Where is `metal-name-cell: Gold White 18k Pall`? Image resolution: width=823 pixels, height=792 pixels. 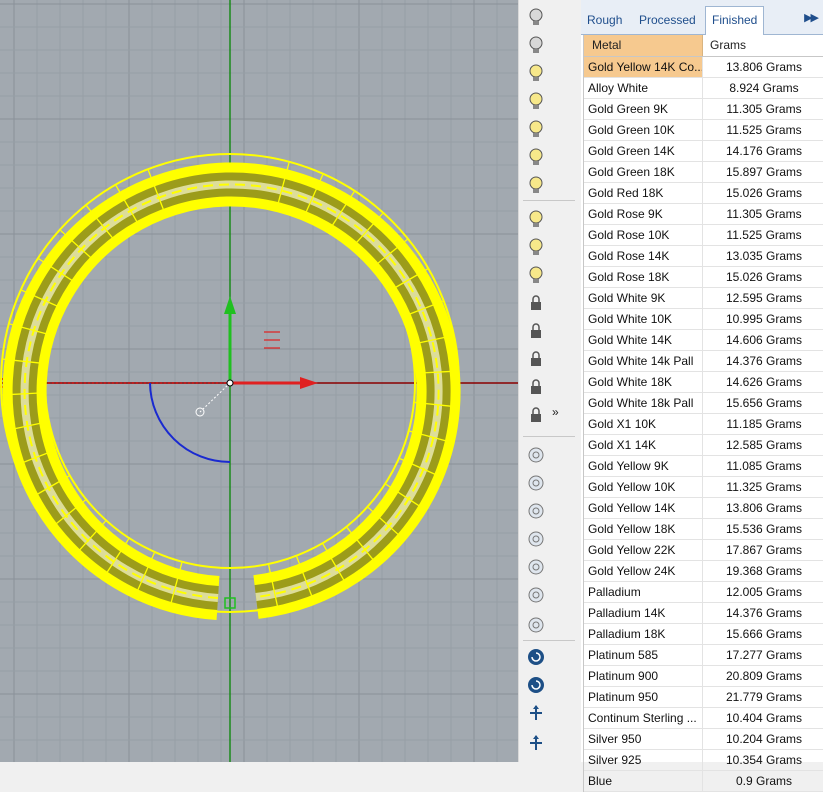
metal-name-cell: Gold White 18k Pall is located at coordinates (643, 403).